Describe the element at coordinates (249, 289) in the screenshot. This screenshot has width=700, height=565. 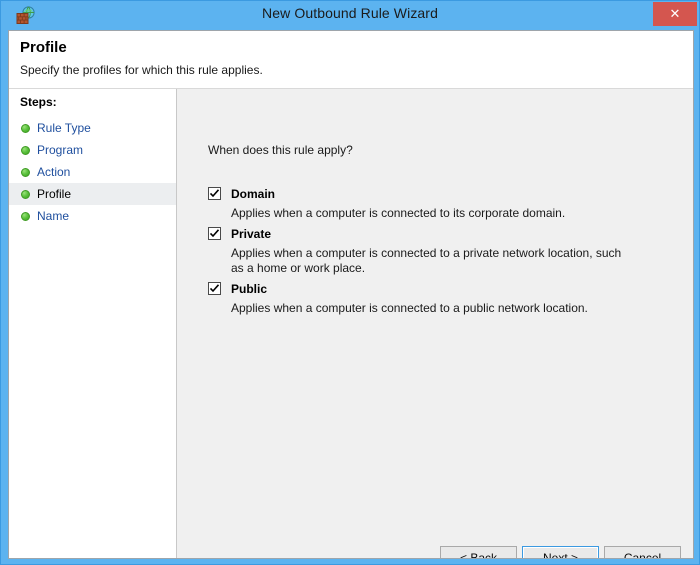
I see `public-label: Public` at that location.